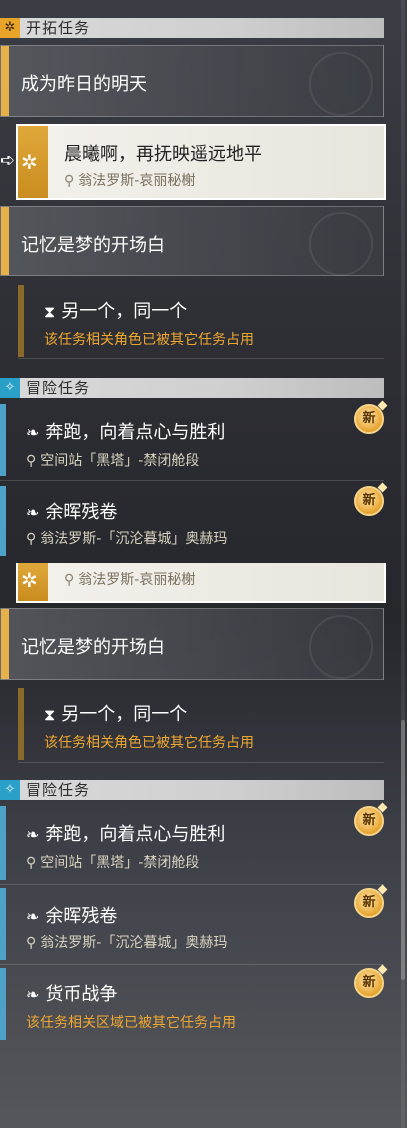 This screenshot has width=407, height=1128. What do you see at coordinates (192, 1004) in the screenshot?
I see `adventure-quest-3-locked: ❧ 货币战争 该任务相关区域已被其它任务占用 新` at bounding box center [192, 1004].